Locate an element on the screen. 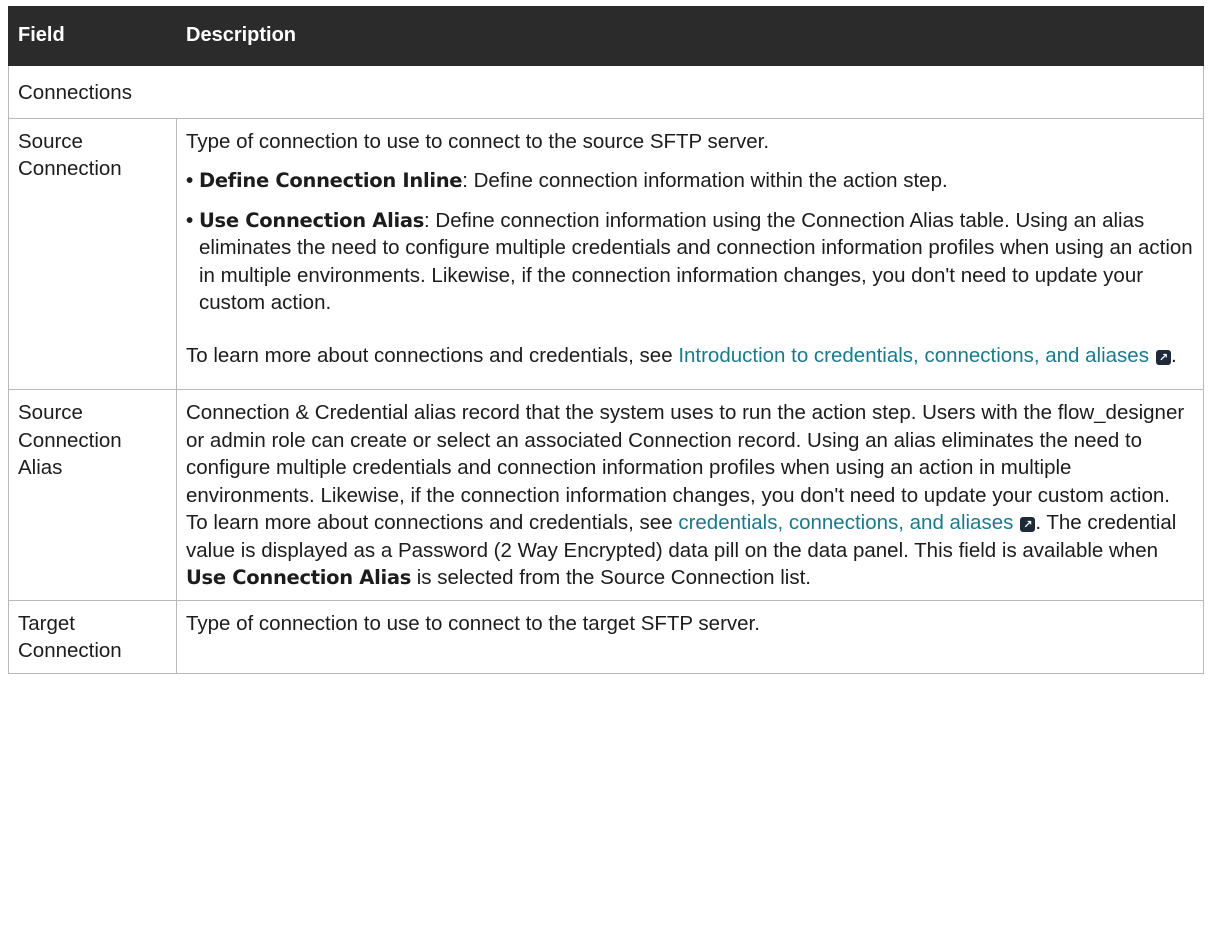 The height and width of the screenshot is (935, 1208). section-row-connections: Connections is located at coordinates (606, 92).